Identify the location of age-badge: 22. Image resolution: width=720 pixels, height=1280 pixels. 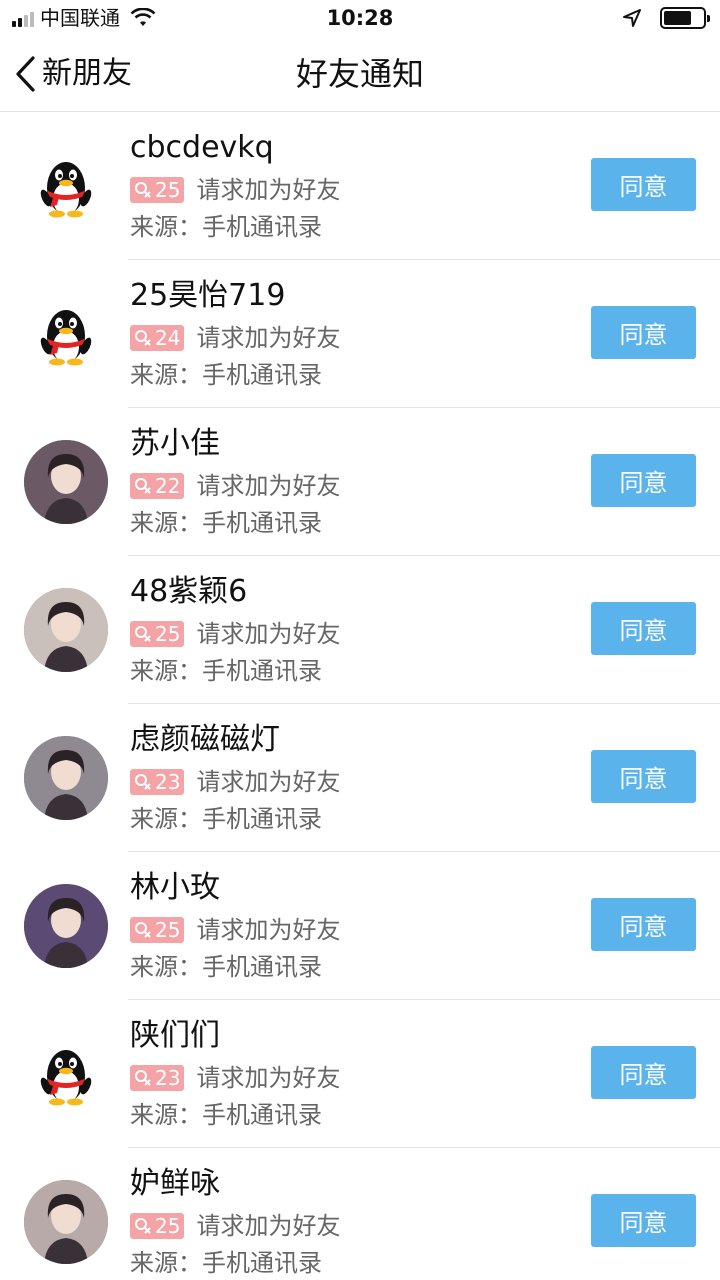
(157, 486).